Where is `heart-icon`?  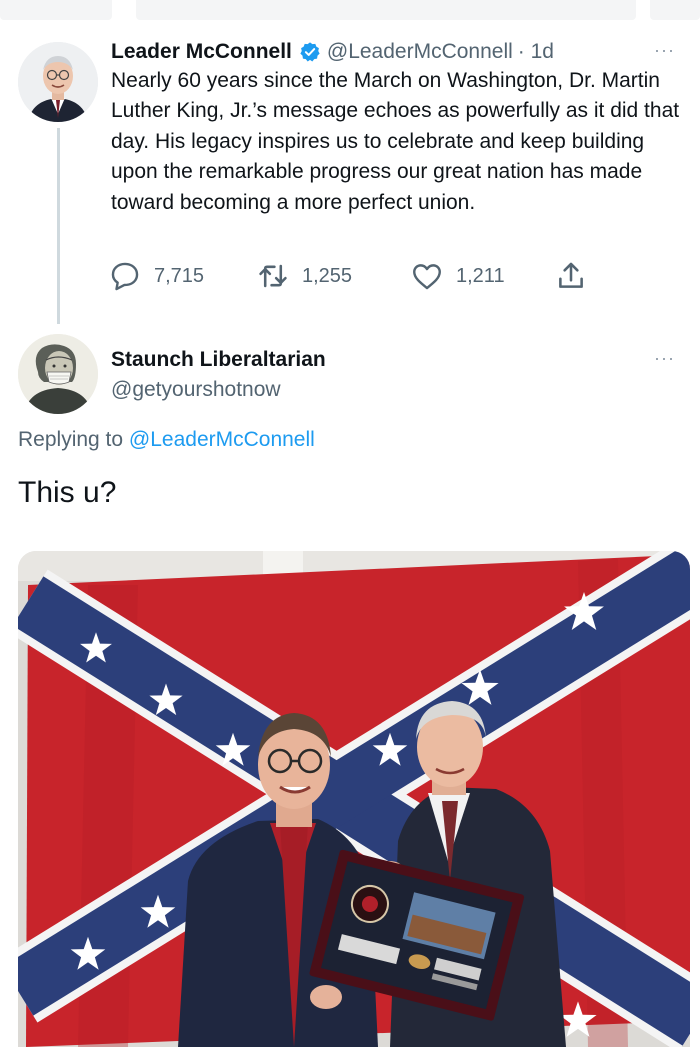
heart-icon is located at coordinates (427, 277).